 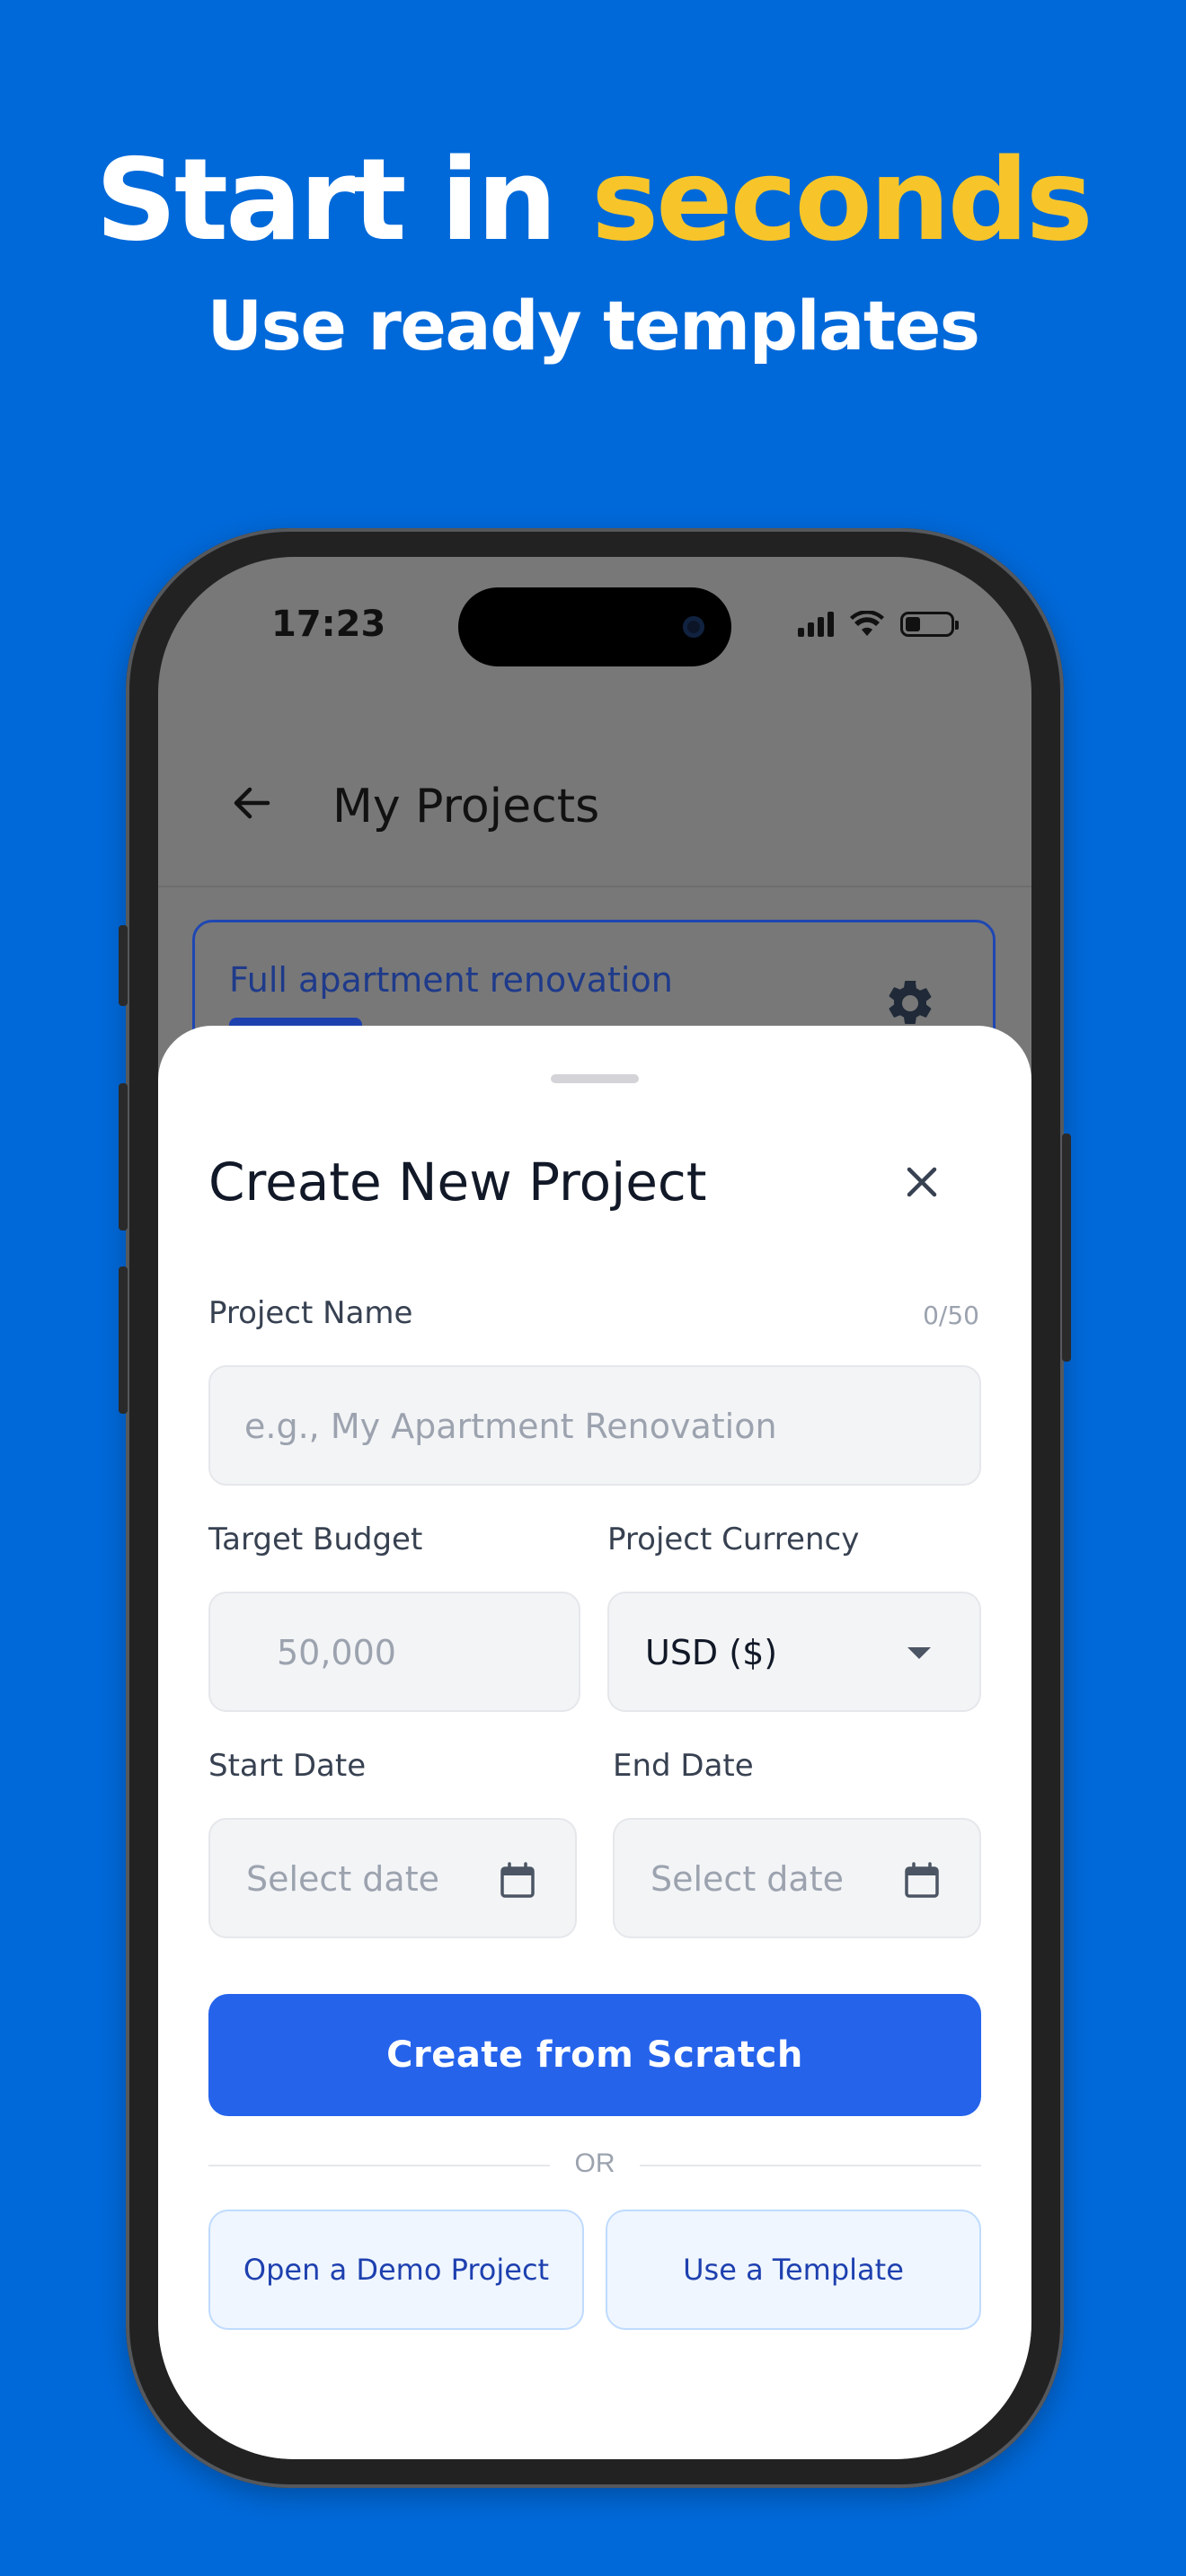 I want to click on chevron-down-icon, so click(x=919, y=1653).